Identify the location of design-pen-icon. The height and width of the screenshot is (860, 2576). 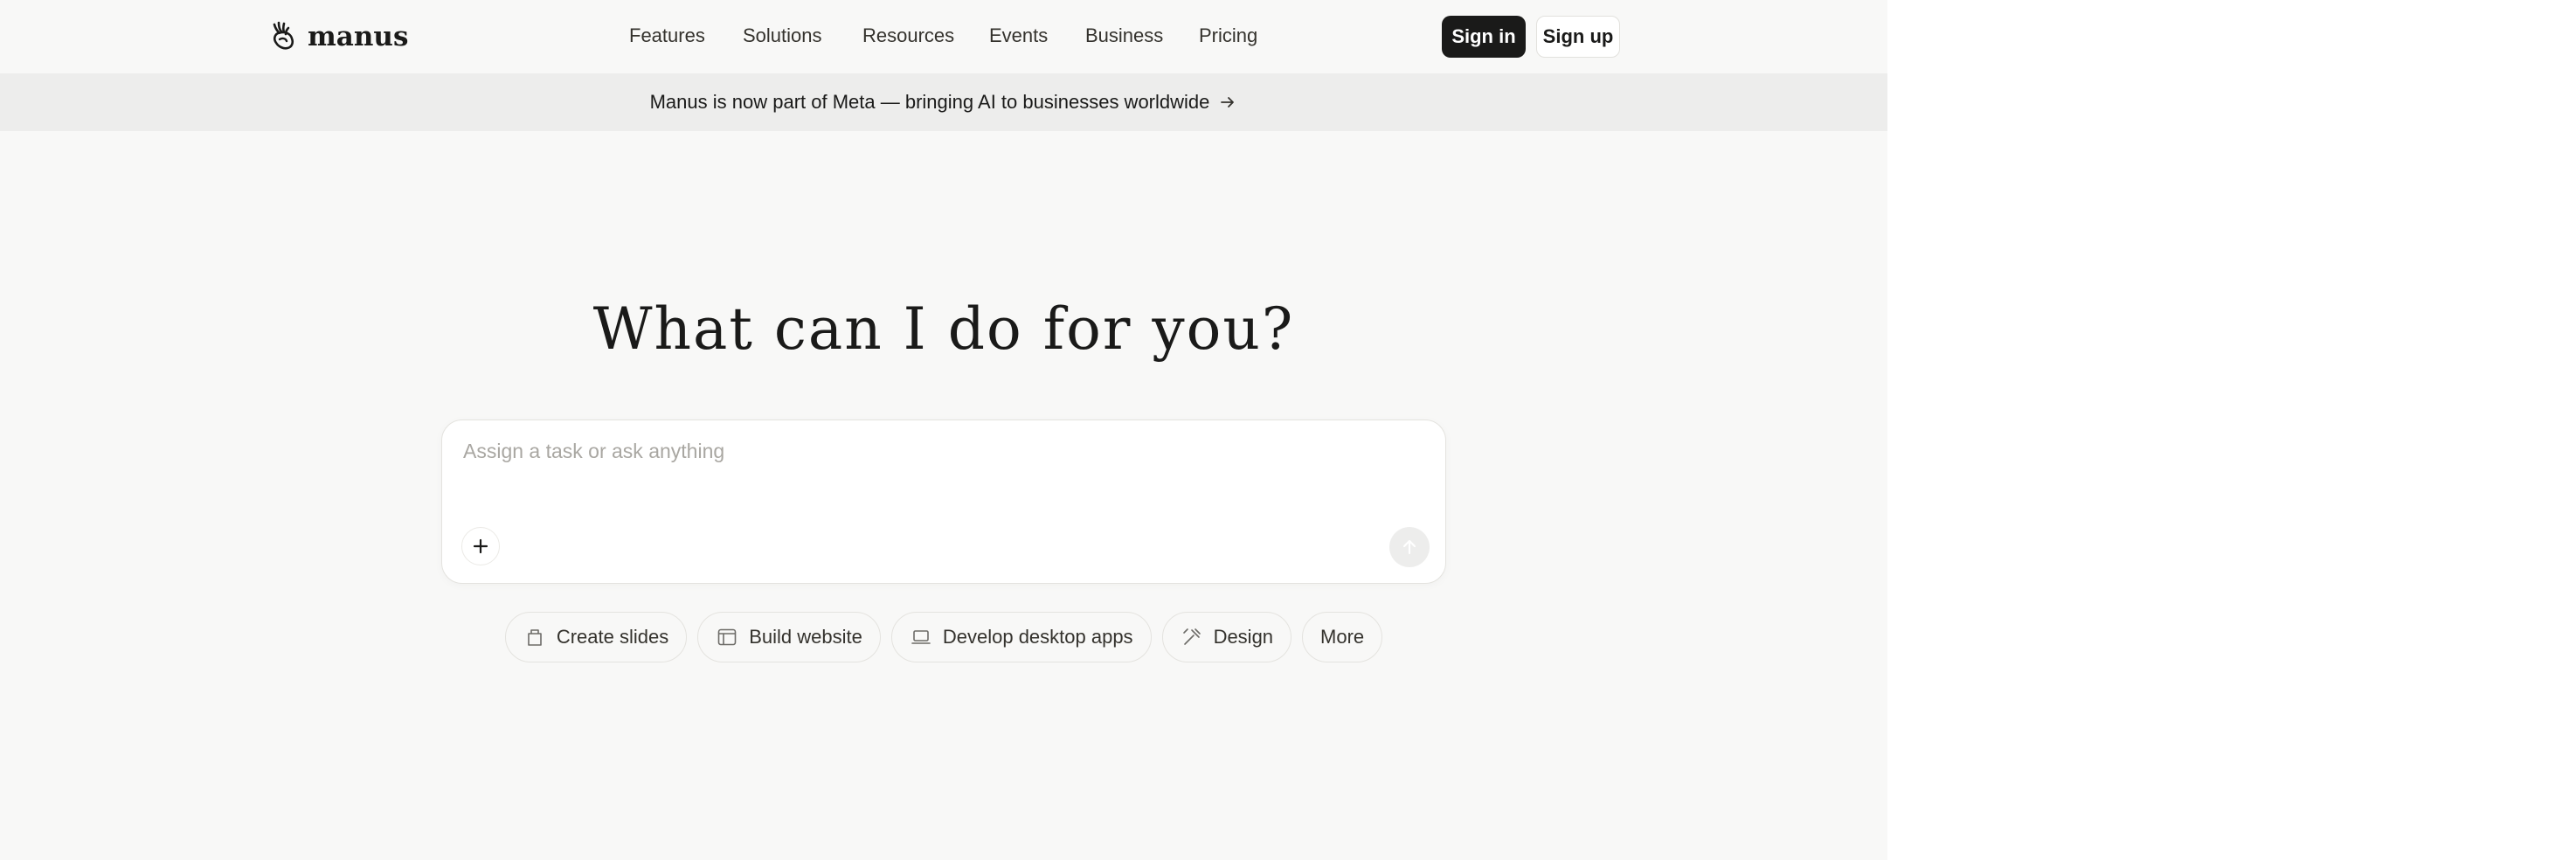
(1191, 636).